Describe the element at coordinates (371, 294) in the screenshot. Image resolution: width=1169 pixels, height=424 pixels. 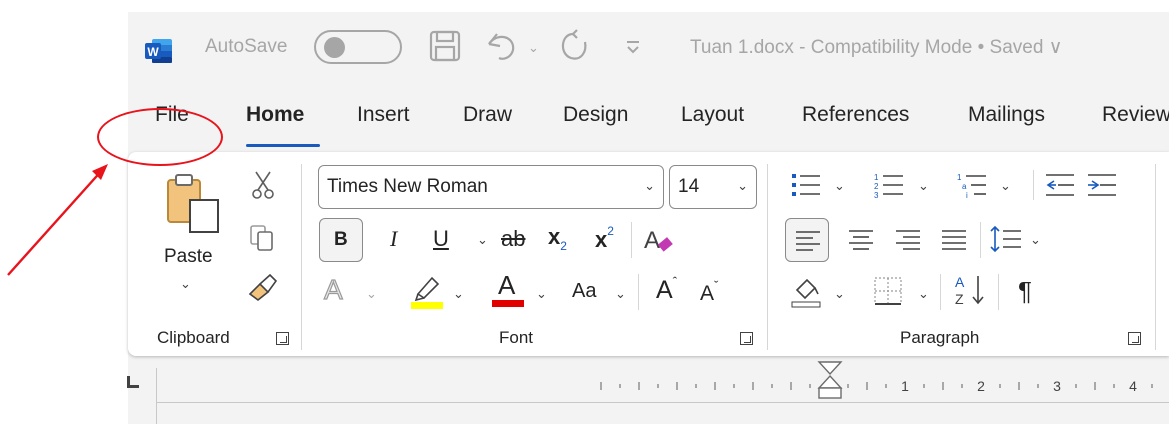
I see `text-effects-dropdown-icon: ⌄` at that location.